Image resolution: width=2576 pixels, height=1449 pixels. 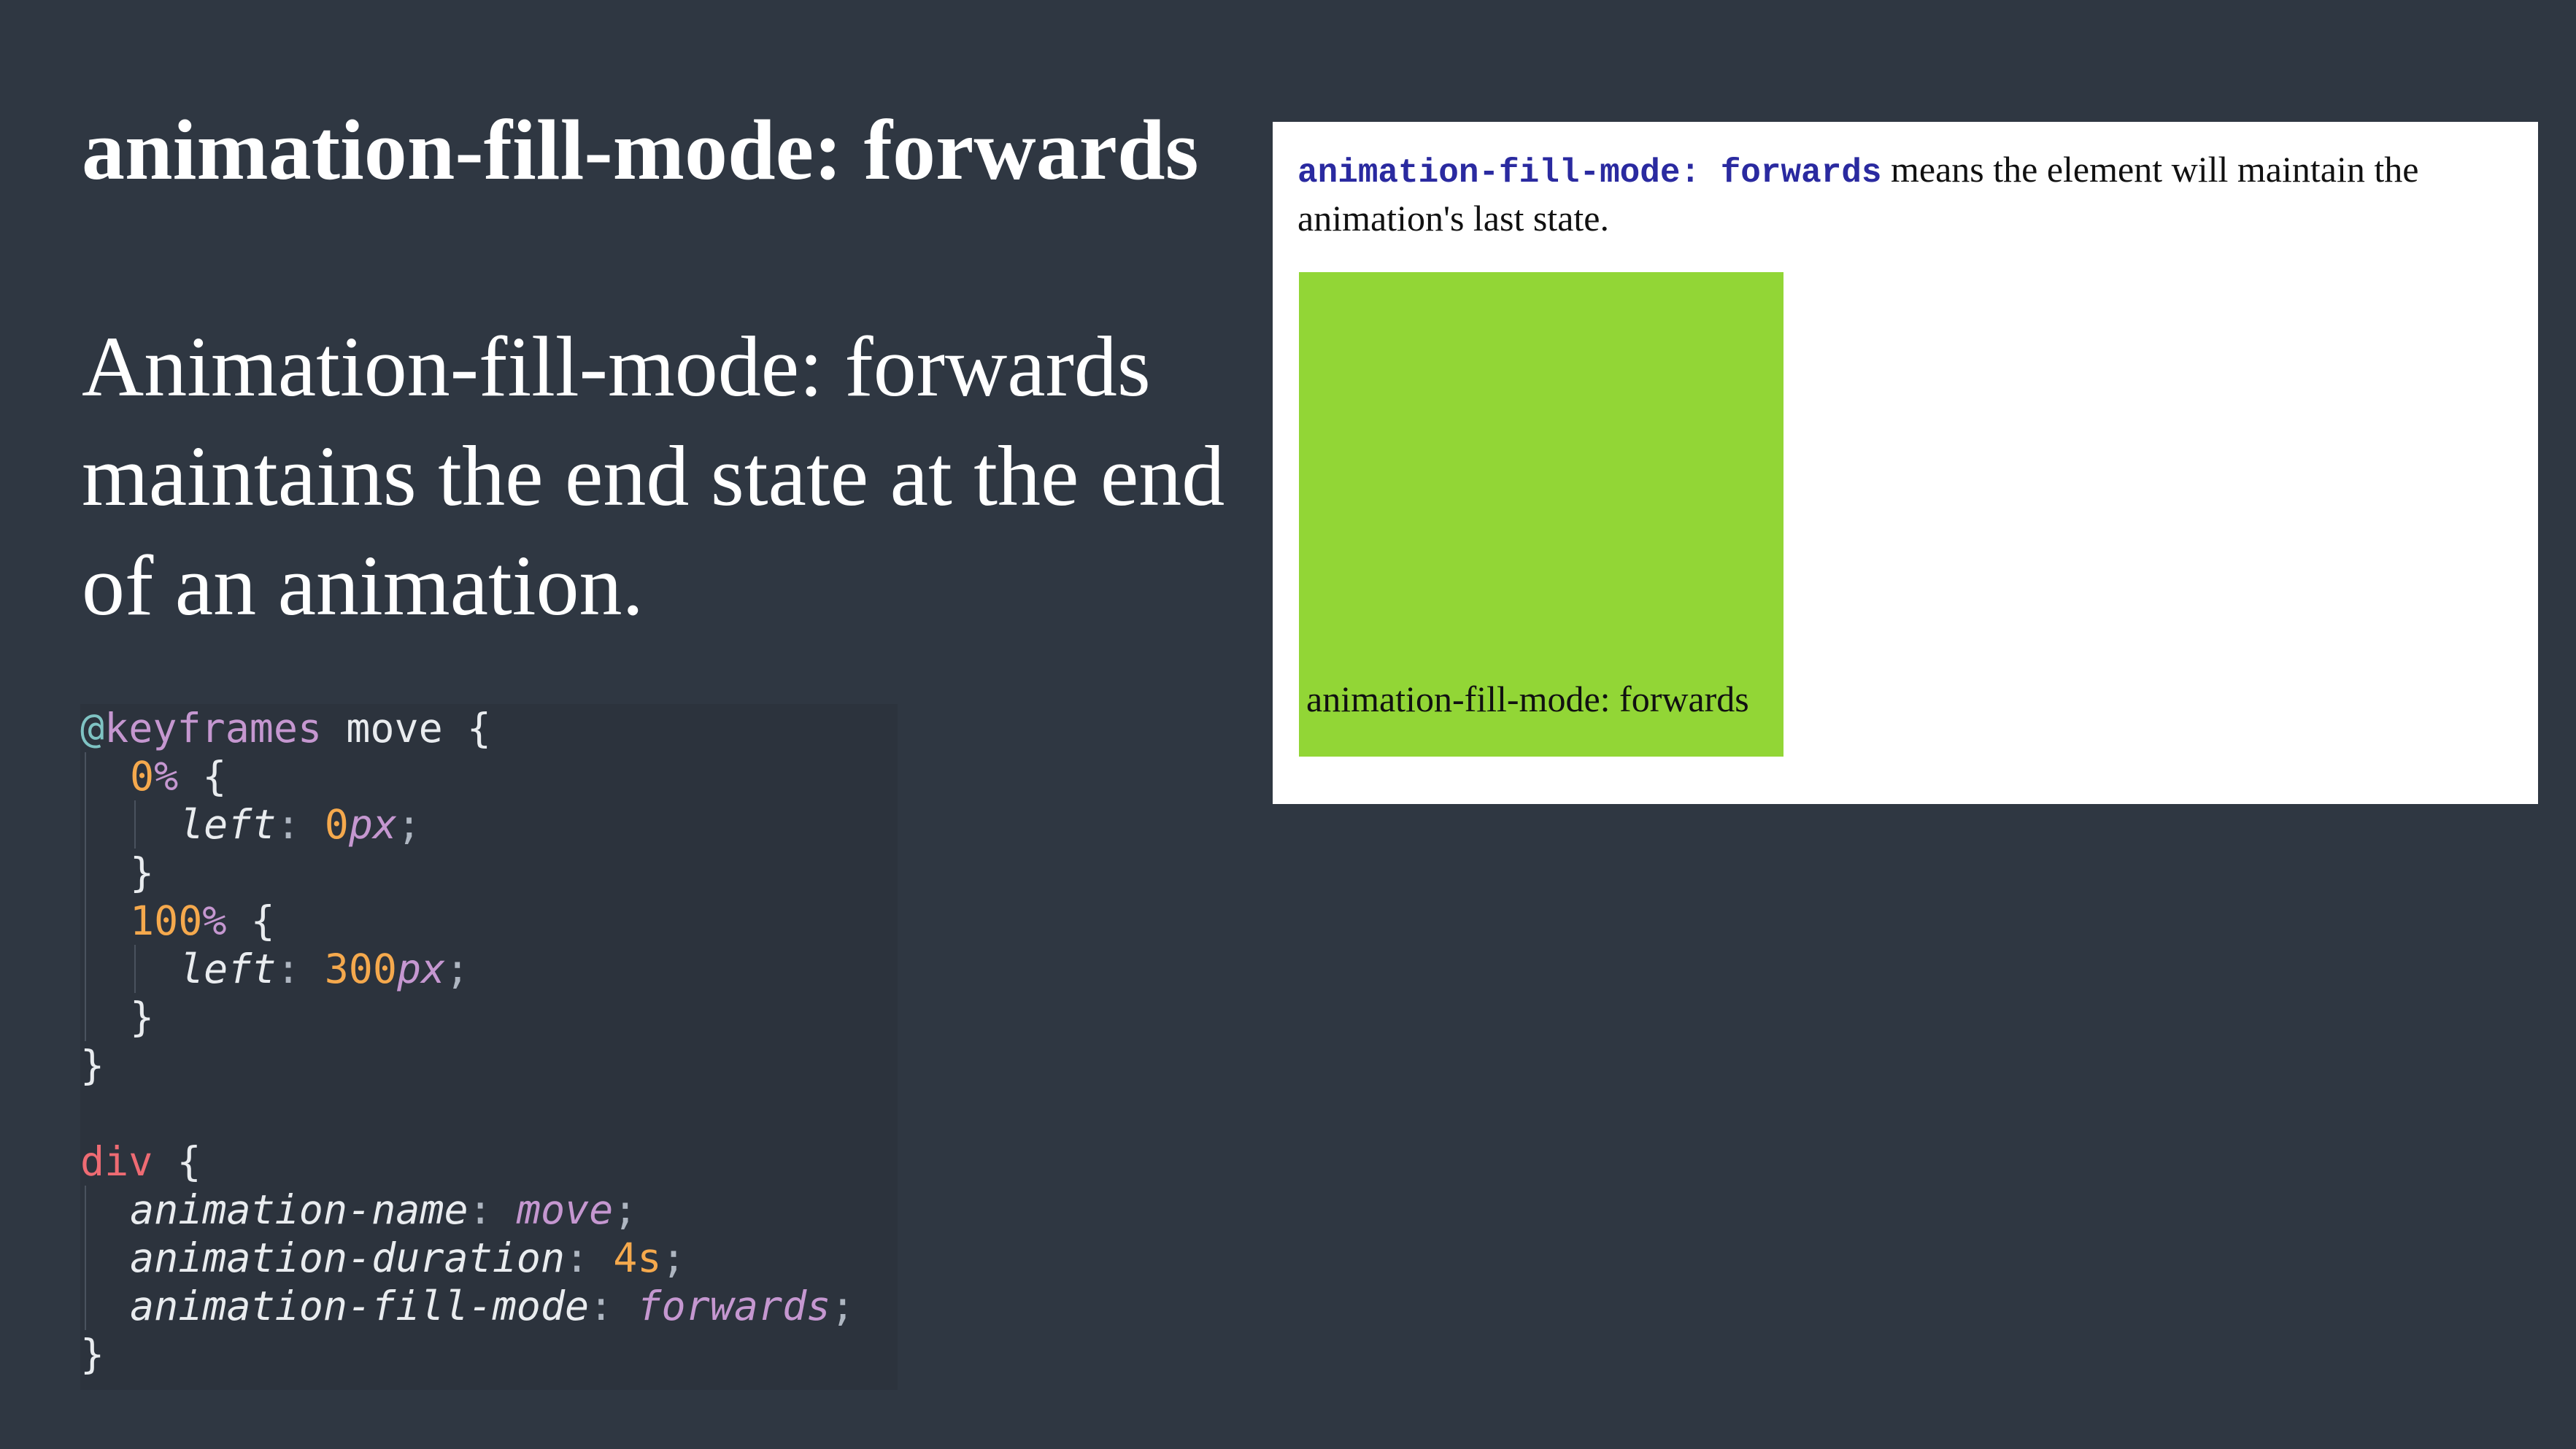 What do you see at coordinates (299, 1209) in the screenshot?
I see `code-token: animation-name` at bounding box center [299, 1209].